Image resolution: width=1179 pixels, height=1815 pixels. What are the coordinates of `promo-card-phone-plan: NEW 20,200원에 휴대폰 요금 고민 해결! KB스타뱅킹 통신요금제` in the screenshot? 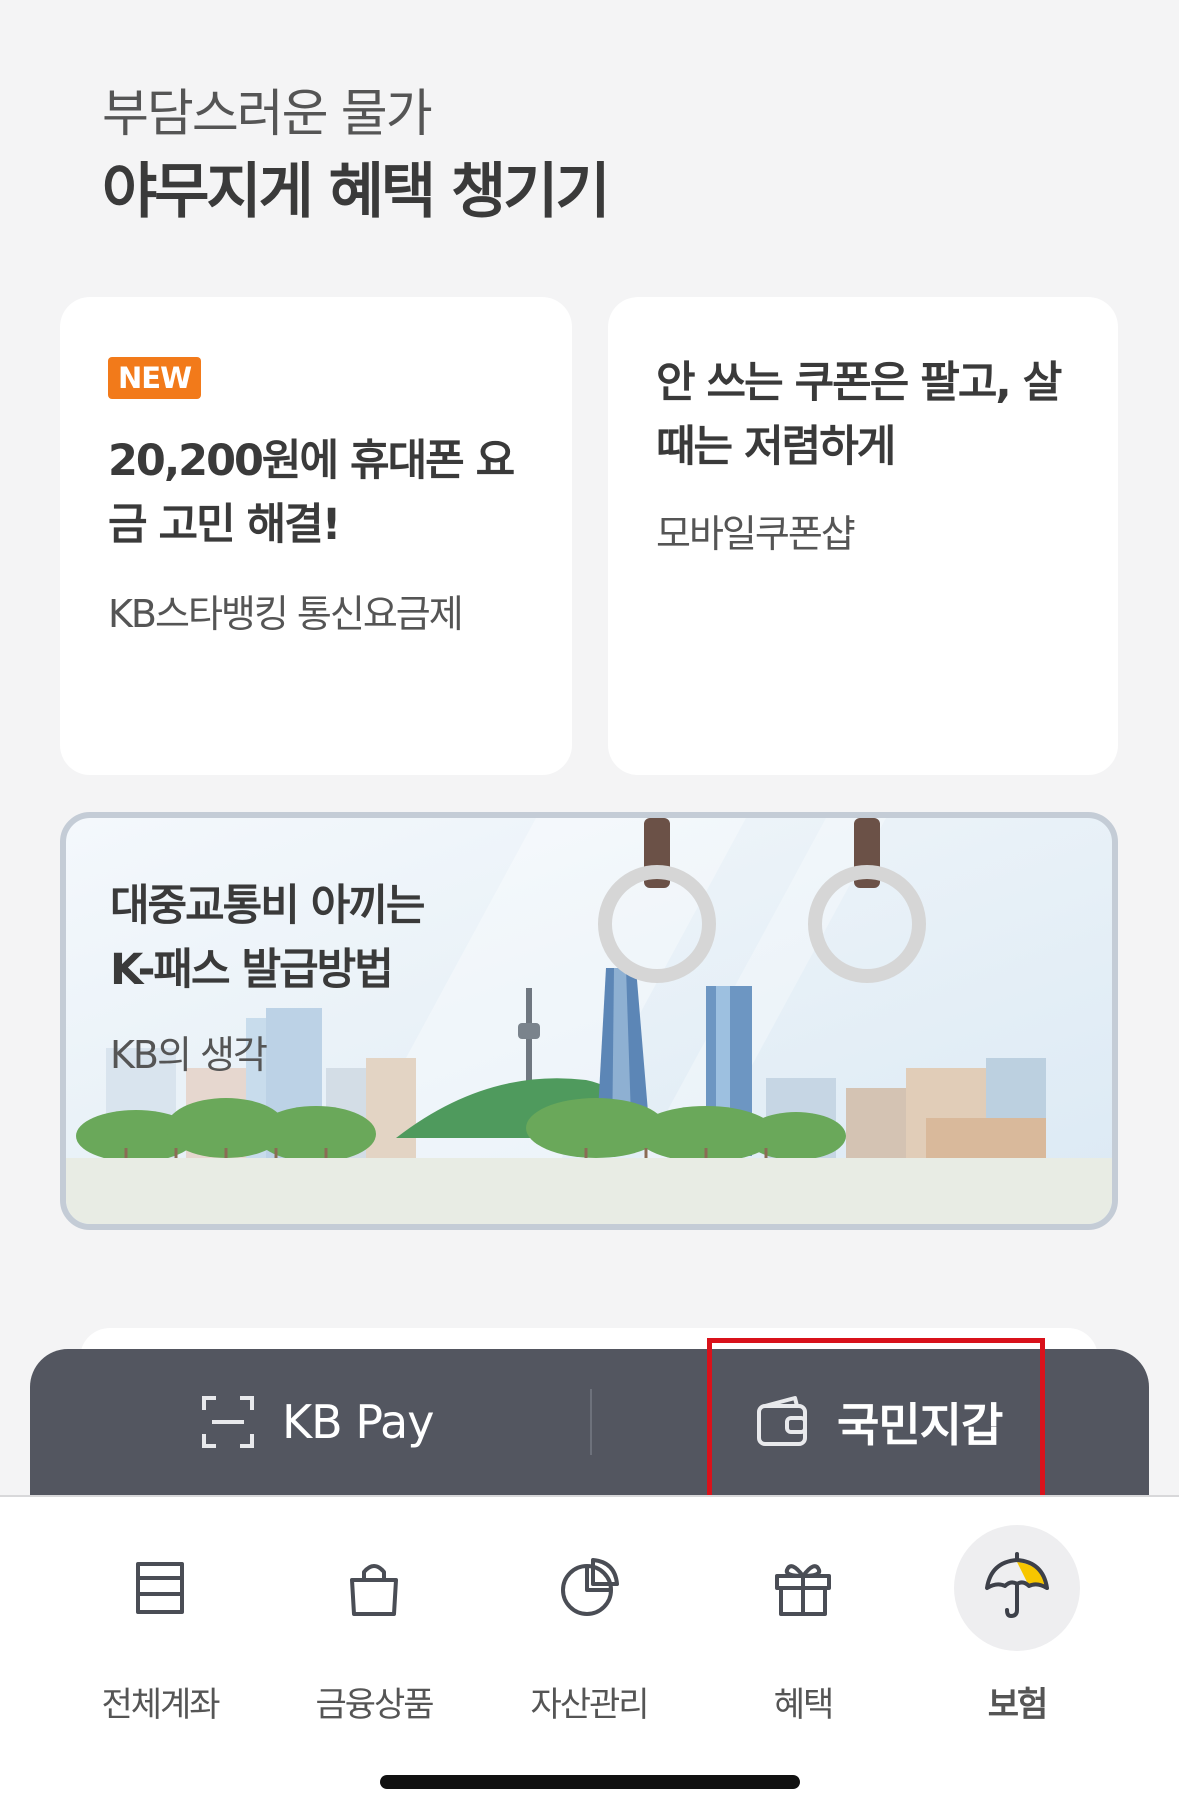 It's located at (316, 536).